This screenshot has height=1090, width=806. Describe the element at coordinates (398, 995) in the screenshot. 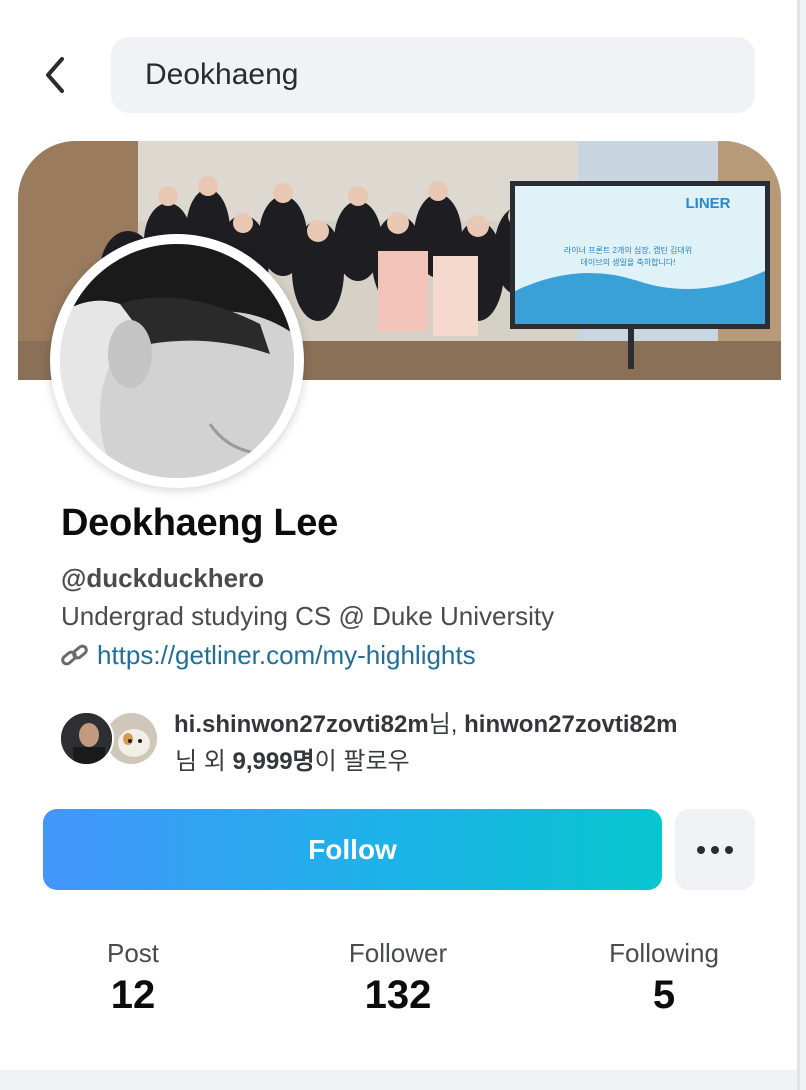

I see `stat-follower-value: 132` at that location.